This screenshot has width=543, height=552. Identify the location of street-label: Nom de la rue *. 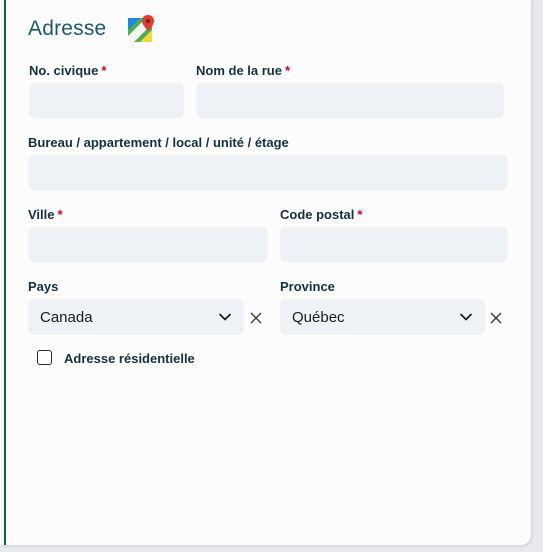
(243, 70).